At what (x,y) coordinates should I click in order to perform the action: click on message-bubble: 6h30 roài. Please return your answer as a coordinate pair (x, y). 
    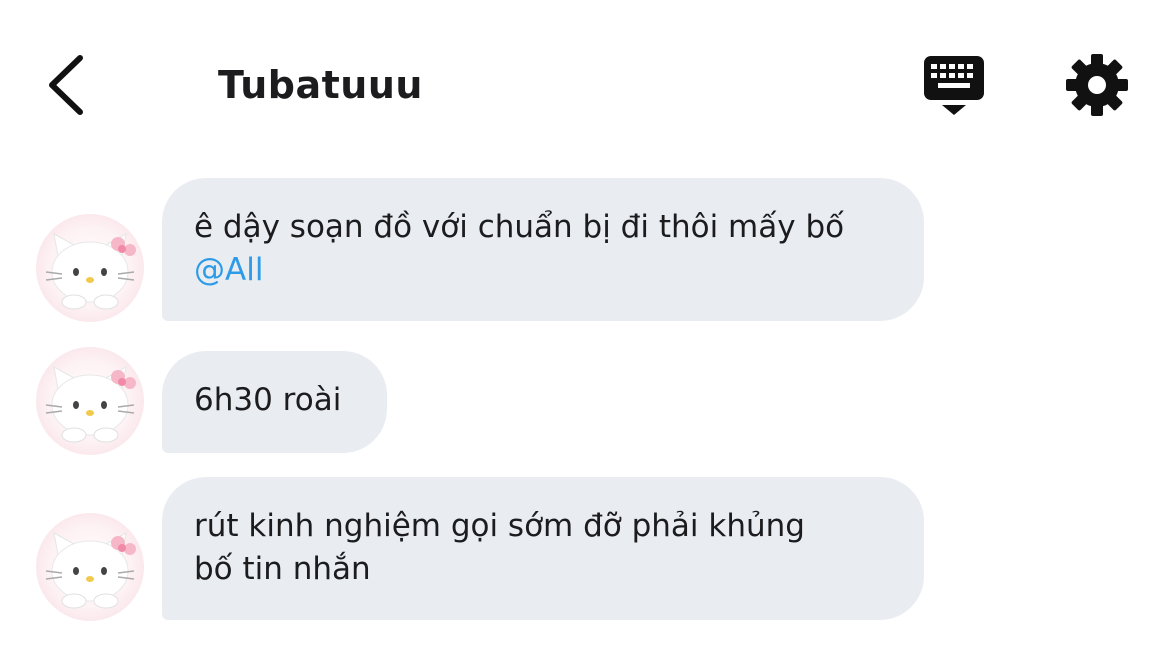
    Looking at the image, I should click on (274, 402).